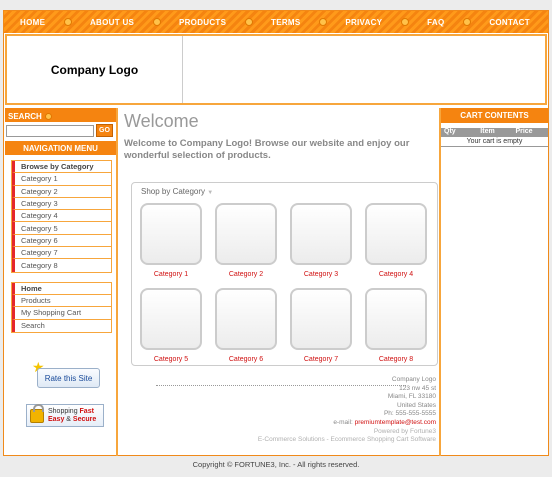 This screenshot has width=552, height=477. I want to click on footer-powered-by: Powered by Fortune3, so click(286, 432).